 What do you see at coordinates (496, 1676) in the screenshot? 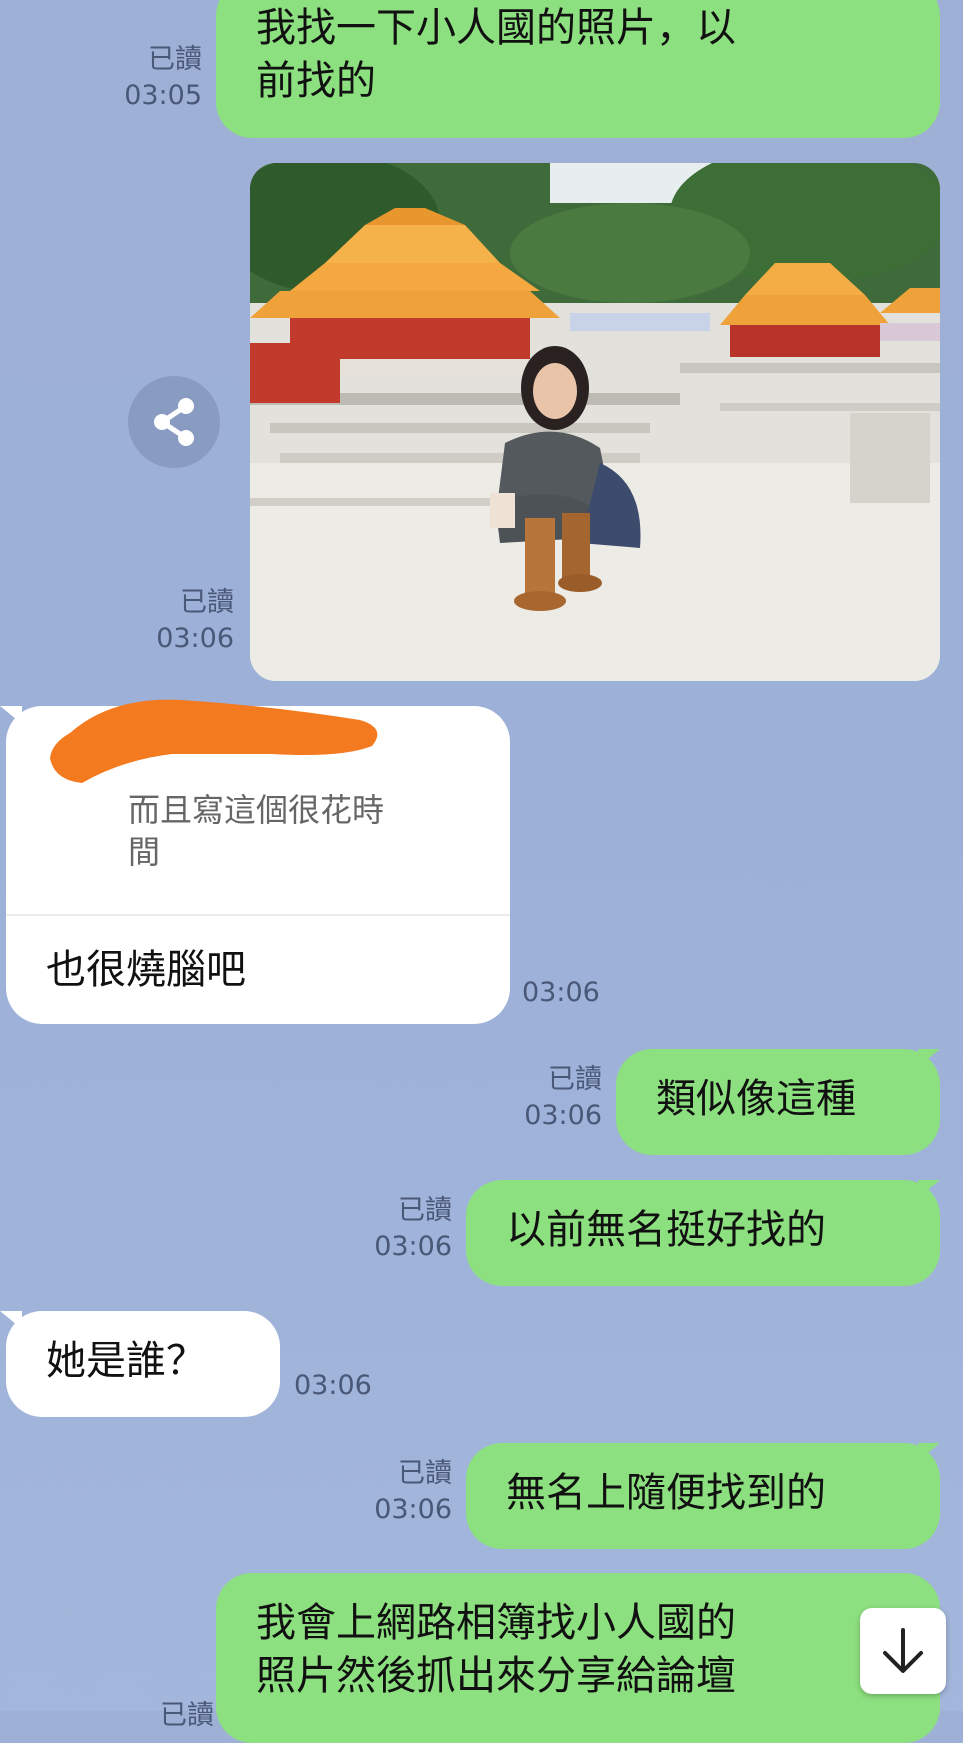
I see `message-text-line: 照片然後抓出來分享給論壇` at bounding box center [496, 1676].